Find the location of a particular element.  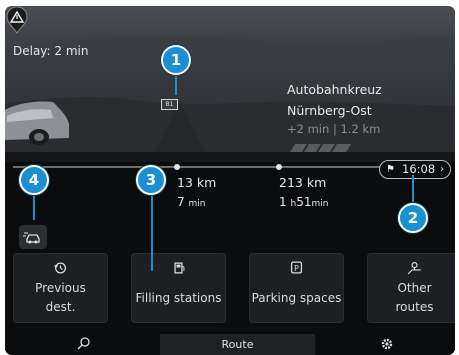

road-sign: B1 is located at coordinates (169, 104).